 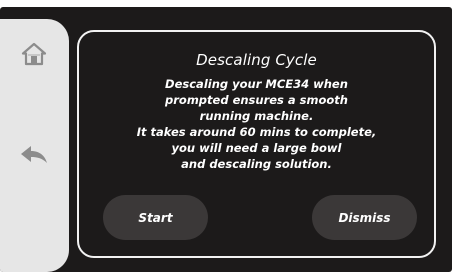 What do you see at coordinates (256, 164) in the screenshot?
I see `message-line: and descaling solution.` at bounding box center [256, 164].